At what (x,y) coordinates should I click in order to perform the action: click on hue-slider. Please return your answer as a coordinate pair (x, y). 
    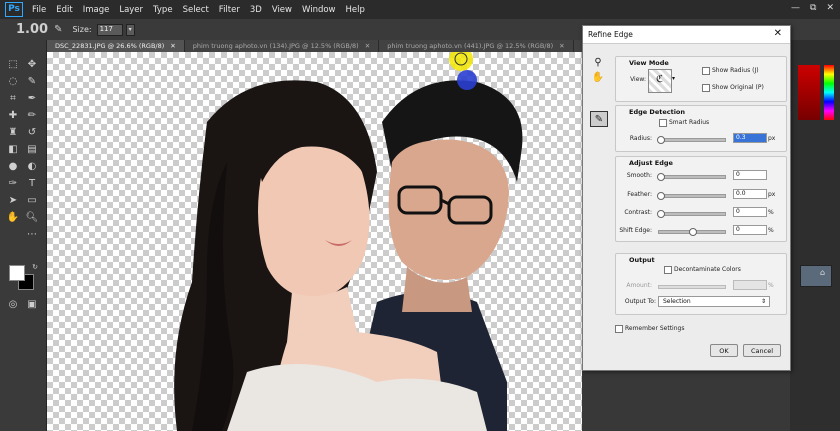
    Looking at the image, I should click on (829, 92).